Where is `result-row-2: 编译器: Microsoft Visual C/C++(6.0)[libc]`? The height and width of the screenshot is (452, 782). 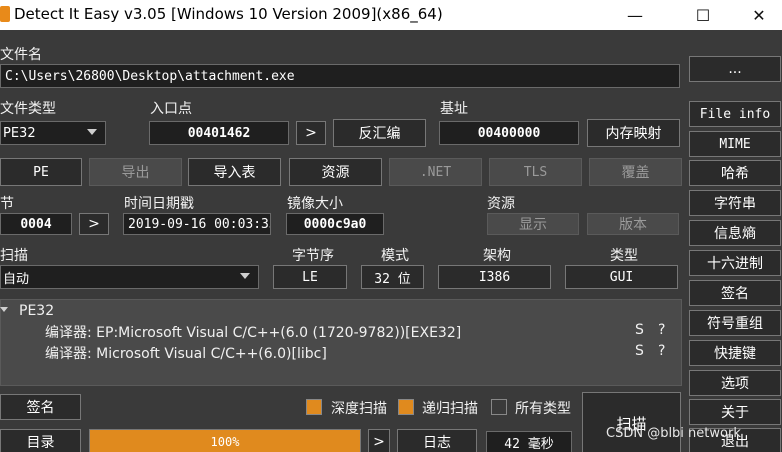
result-row-2: 编译器: Microsoft Visual C/C++(6.0)[libc] is located at coordinates (186, 353).